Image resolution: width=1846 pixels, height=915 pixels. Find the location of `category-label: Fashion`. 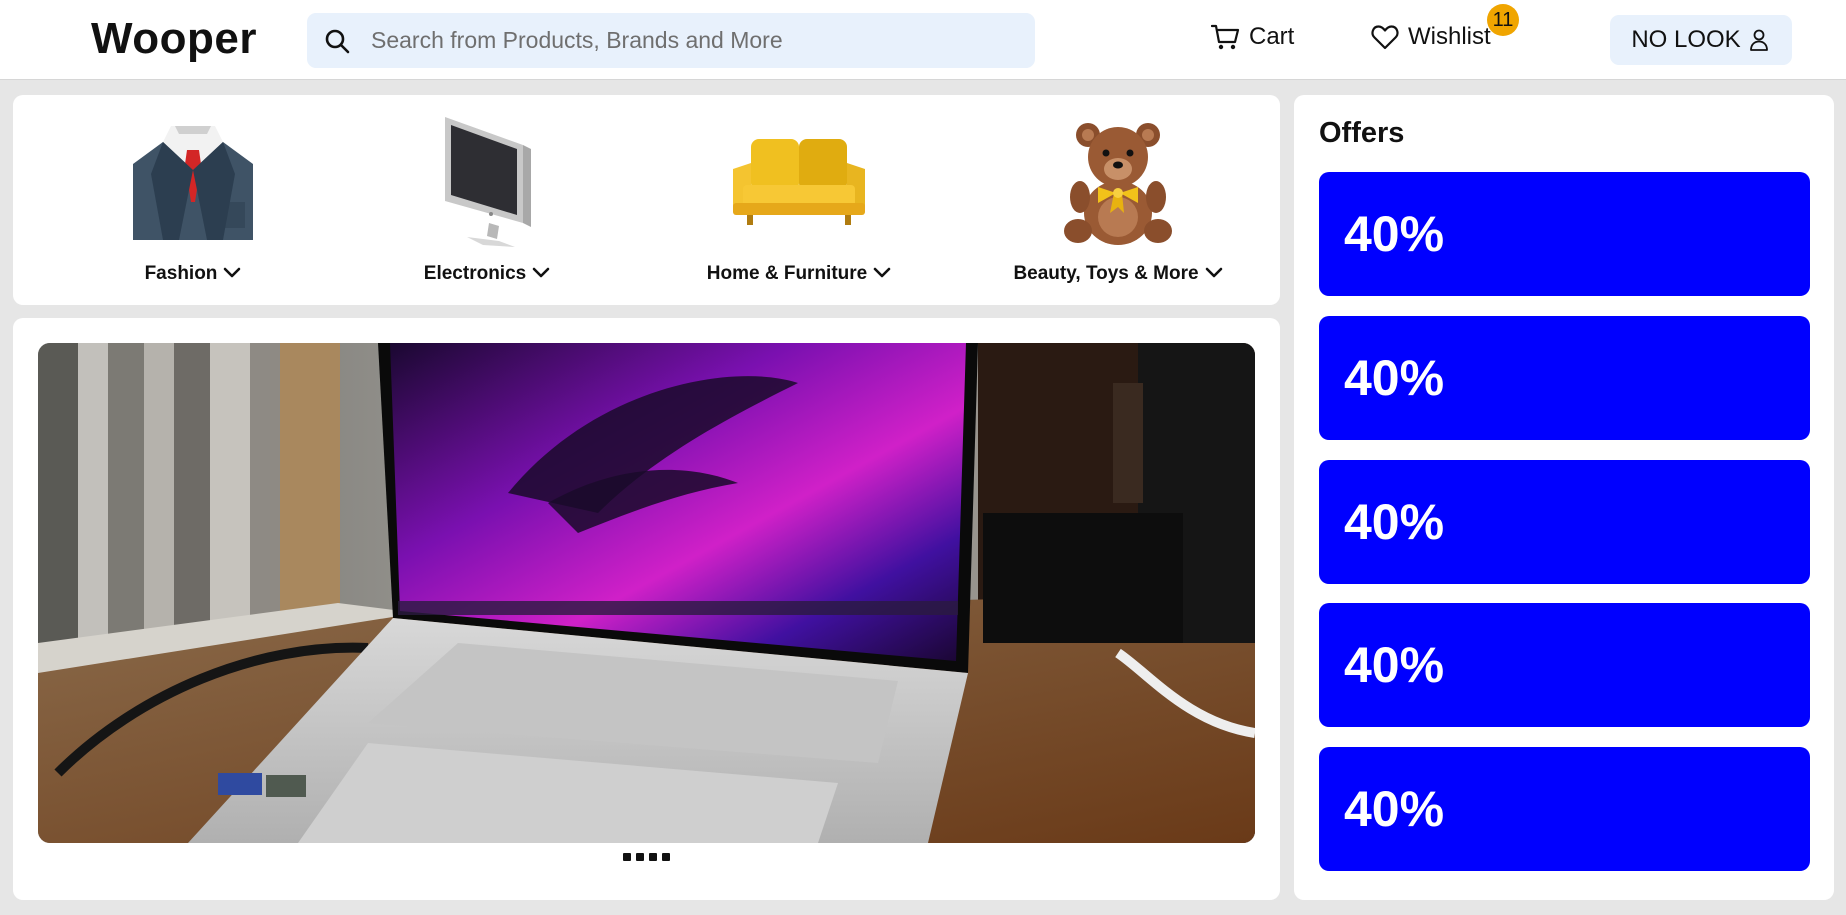

category-label: Fashion is located at coordinates (181, 273).